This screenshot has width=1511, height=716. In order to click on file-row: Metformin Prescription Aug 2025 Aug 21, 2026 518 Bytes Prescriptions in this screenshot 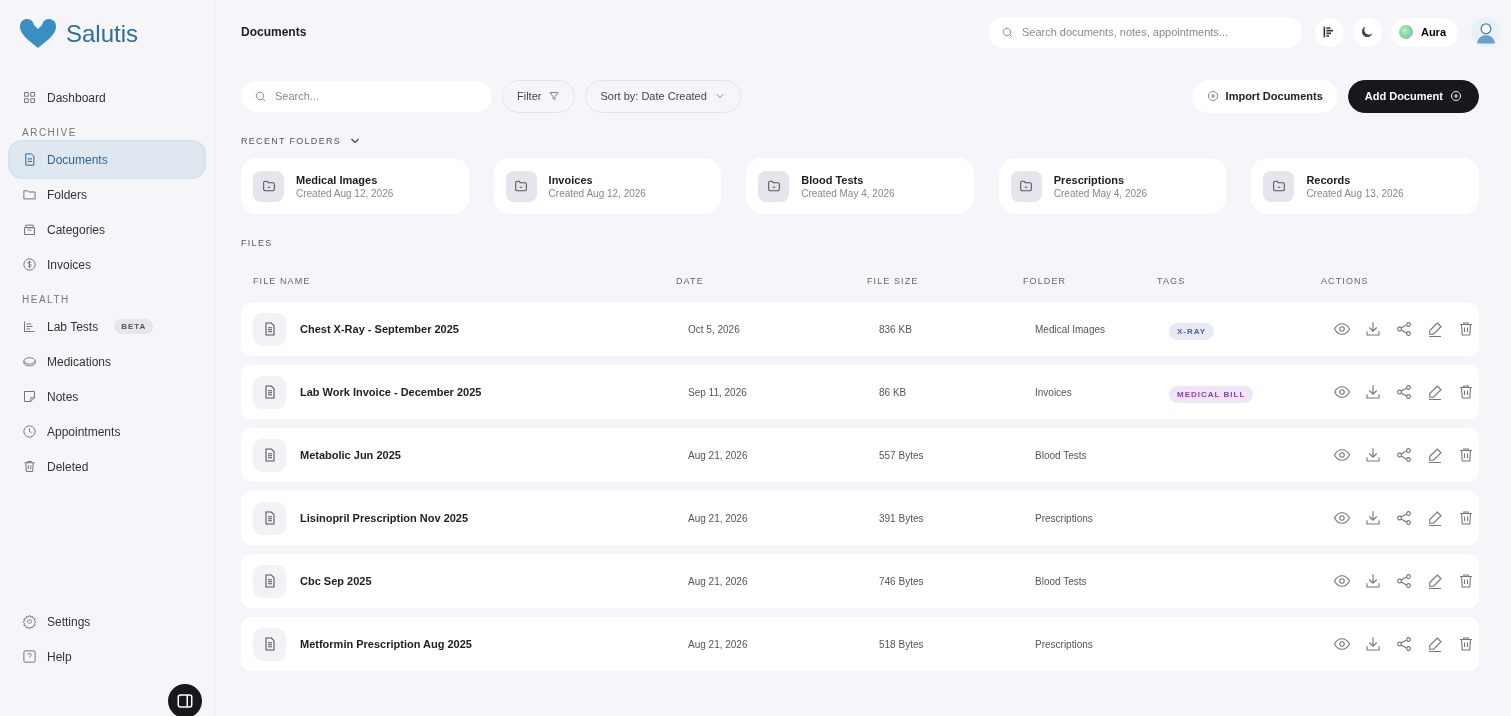, I will do `click(860, 644)`.